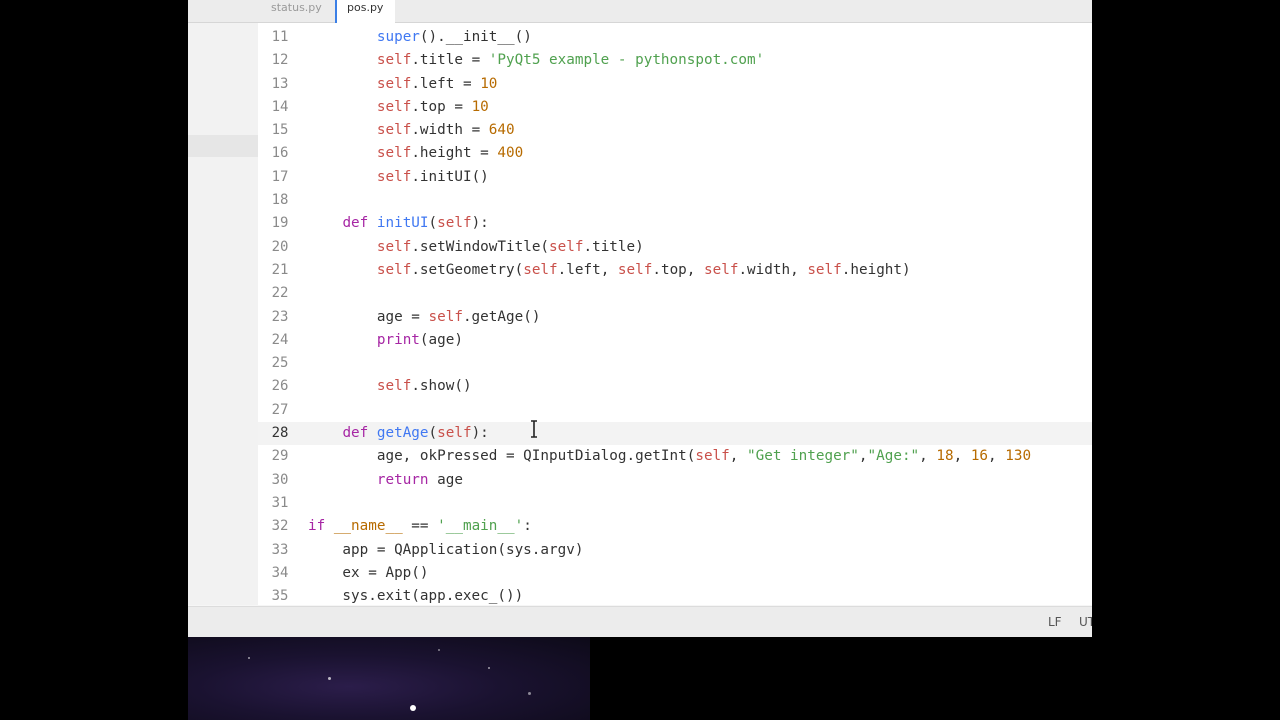 The height and width of the screenshot is (720, 1280). Describe the element at coordinates (675, 247) in the screenshot. I see `code-line: 20 self.setWindowTitle(self.title)` at that location.